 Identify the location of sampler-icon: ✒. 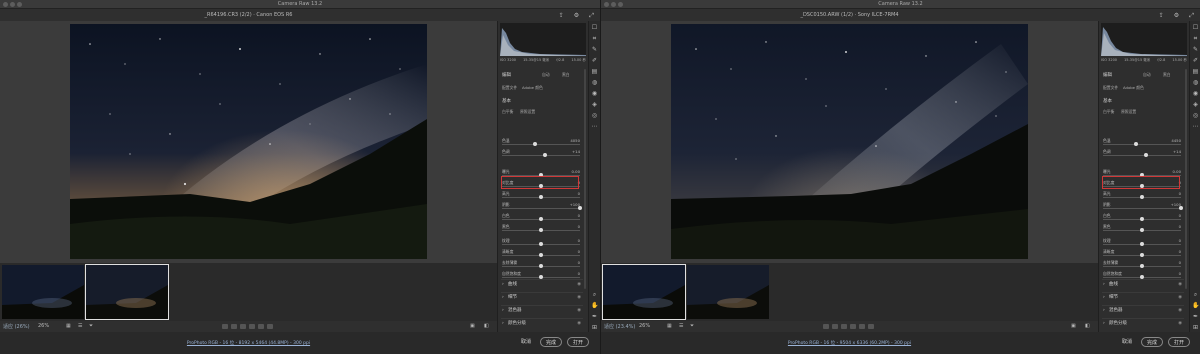
(1195, 316).